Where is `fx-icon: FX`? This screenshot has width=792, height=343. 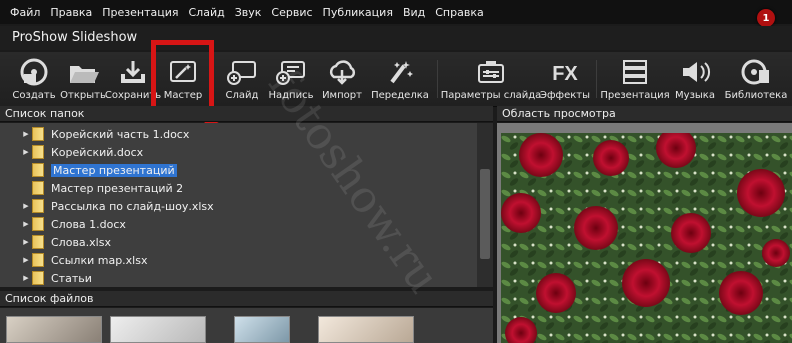 fx-icon: FX is located at coordinates (565, 74).